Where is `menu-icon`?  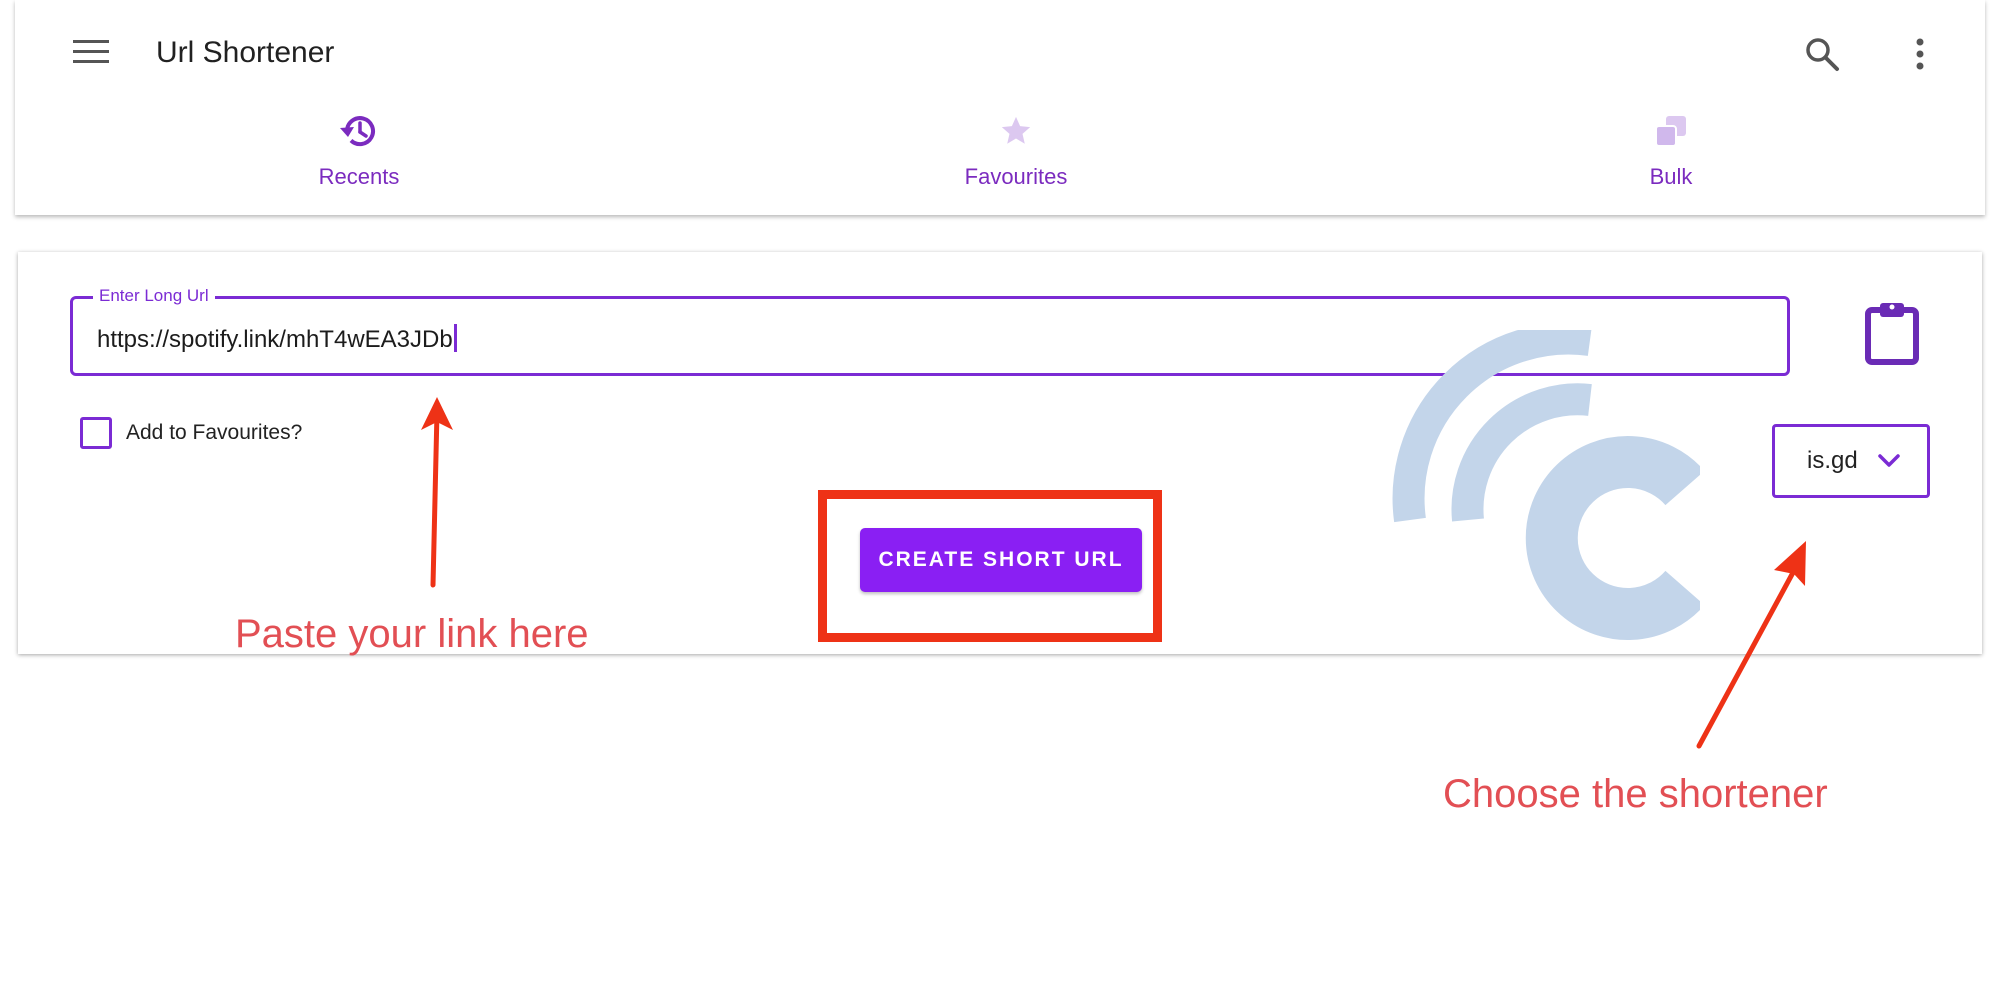 menu-icon is located at coordinates (91, 52).